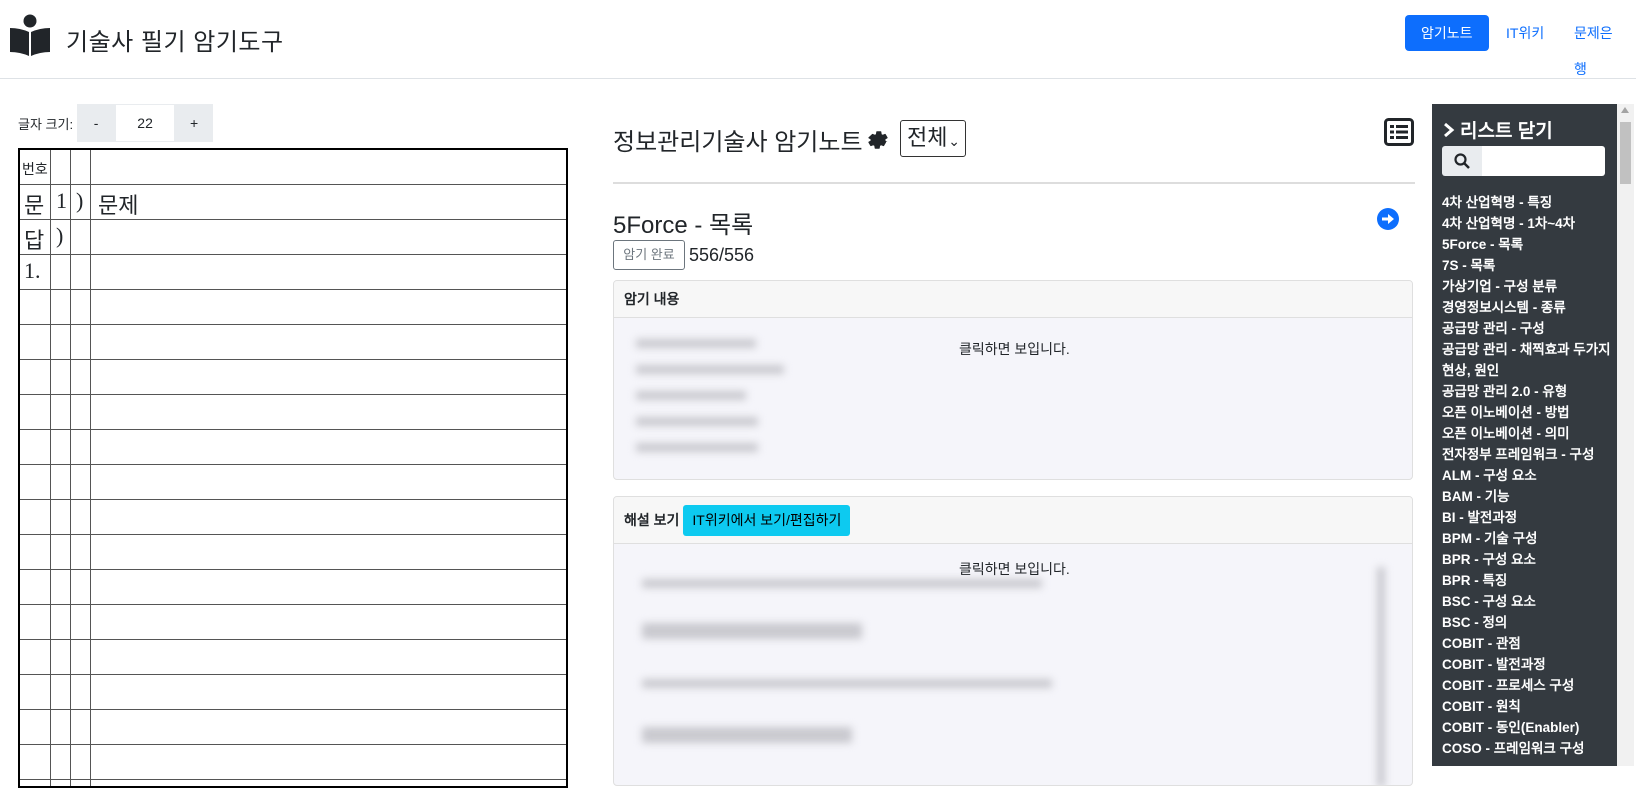 The width and height of the screenshot is (1636, 788). Describe the element at coordinates (1597, 46) in the screenshot. I see `nav-question-bank: 문제은행` at that location.